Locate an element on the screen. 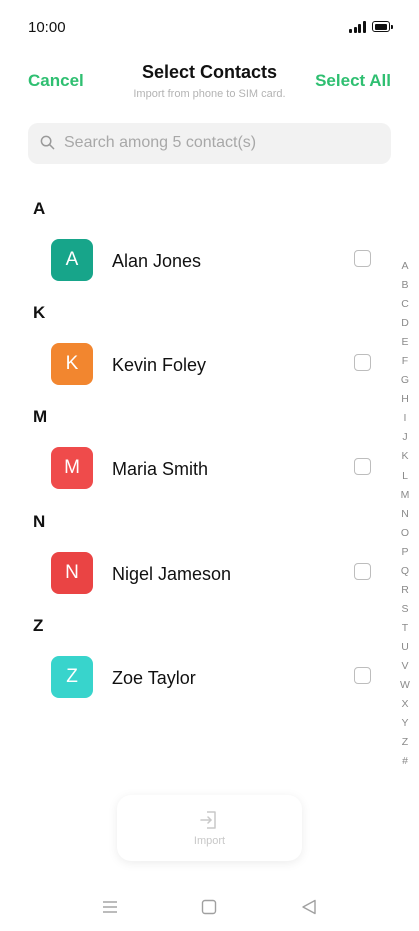 This screenshot has height=931, width=419. alphabet-index-item: R is located at coordinates (405, 590).